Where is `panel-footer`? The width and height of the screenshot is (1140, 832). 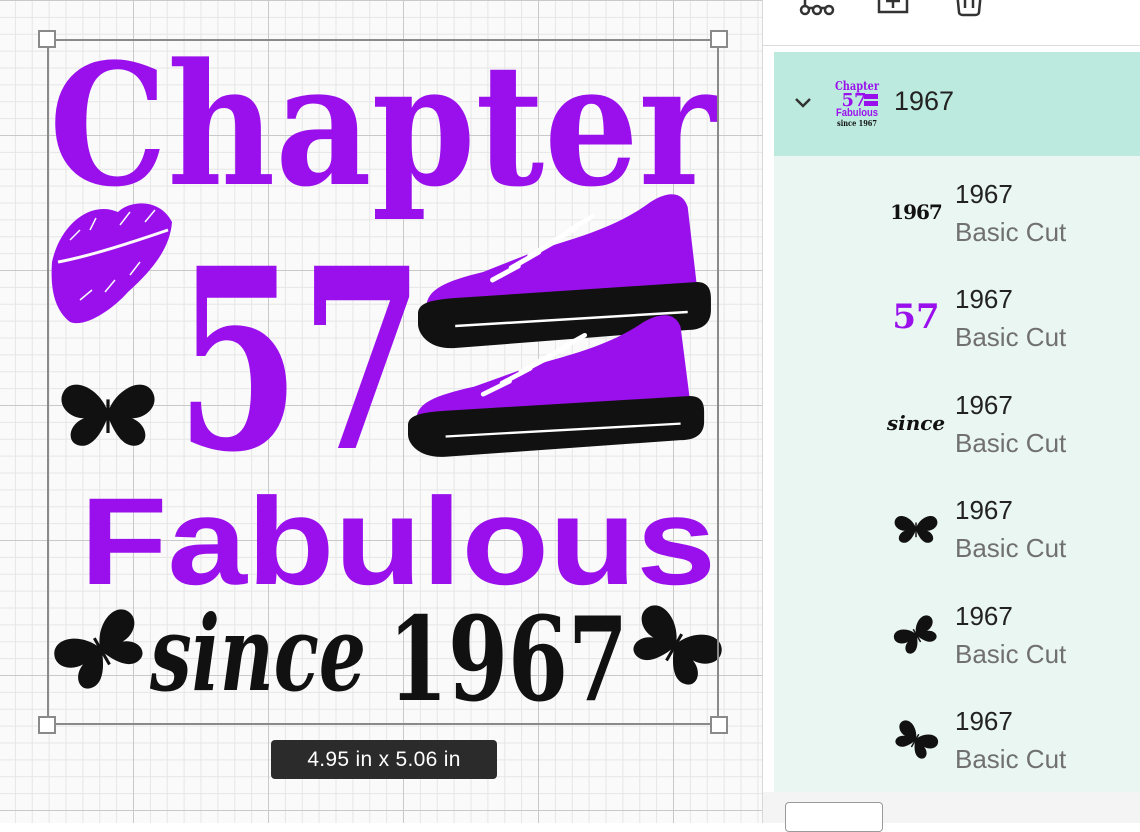 panel-footer is located at coordinates (951, 812).